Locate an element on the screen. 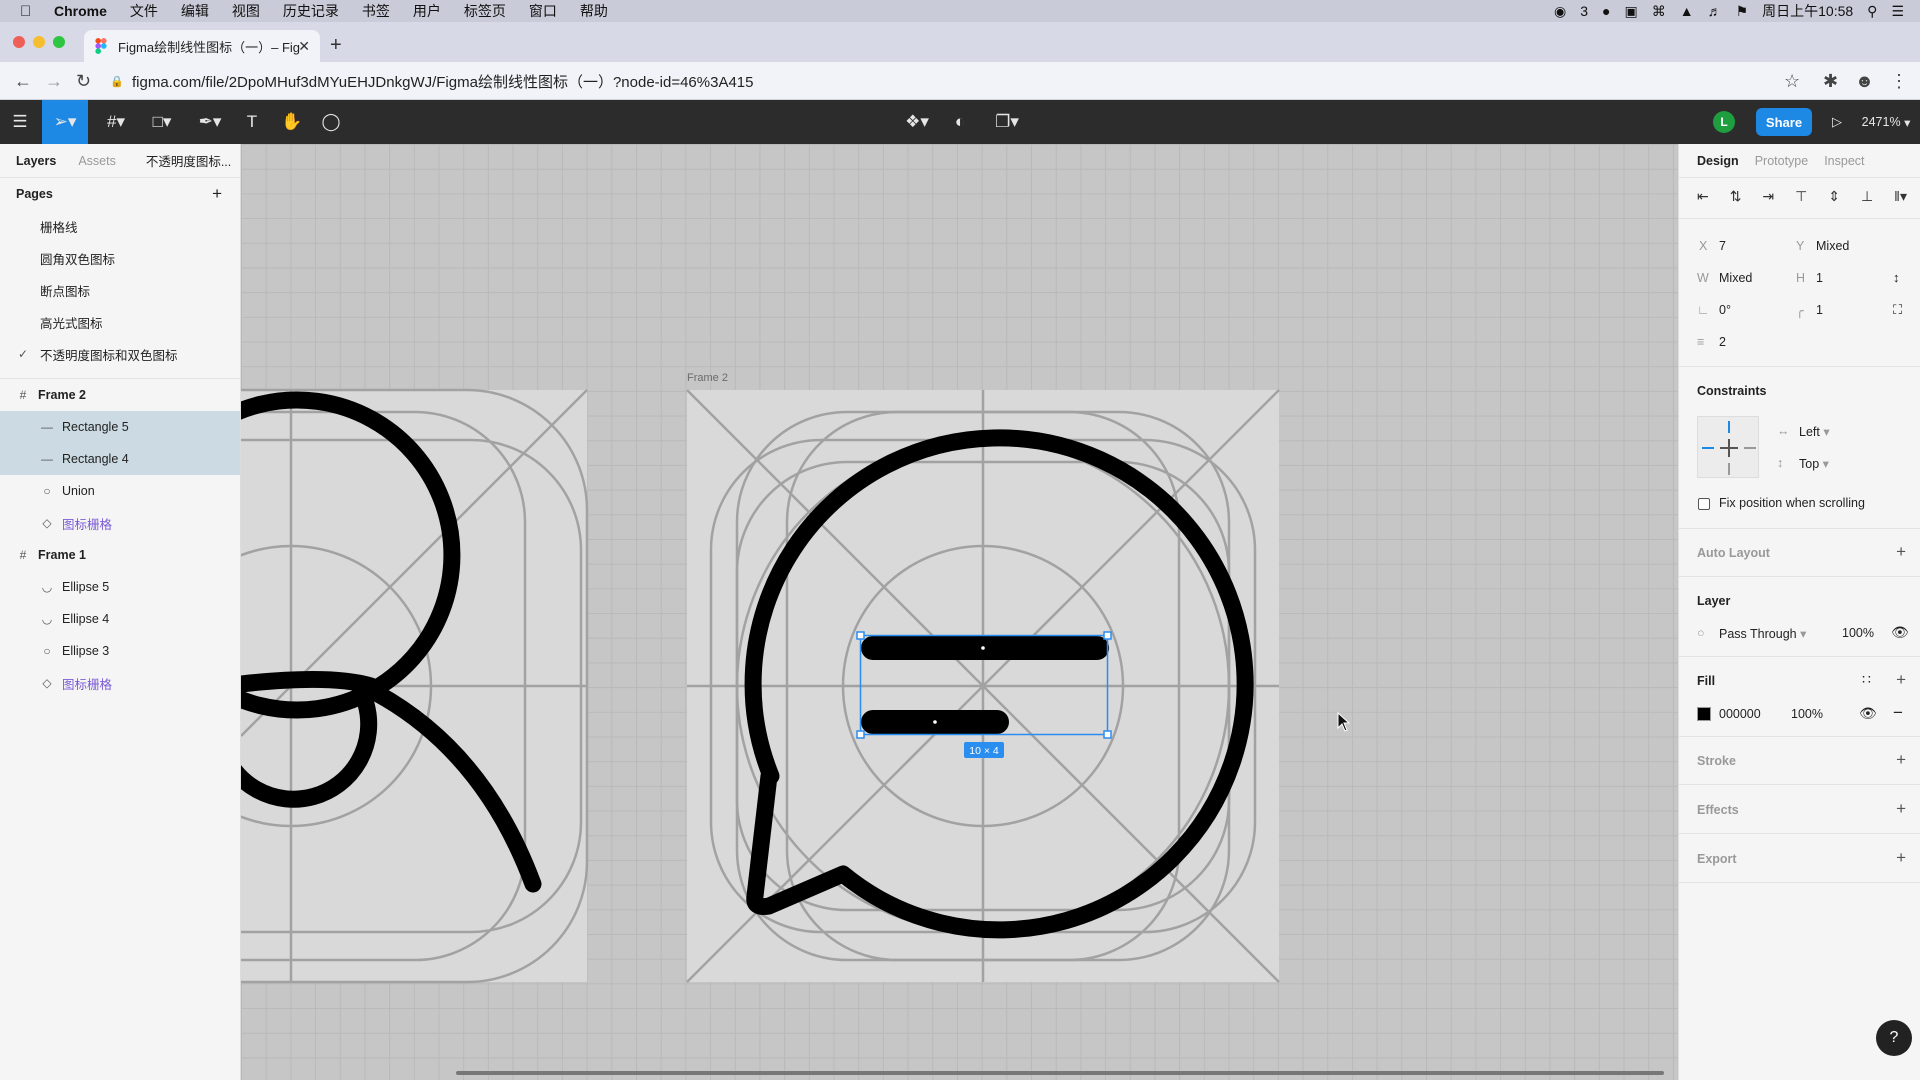  add-export-icon: + is located at coordinates (1901, 858).